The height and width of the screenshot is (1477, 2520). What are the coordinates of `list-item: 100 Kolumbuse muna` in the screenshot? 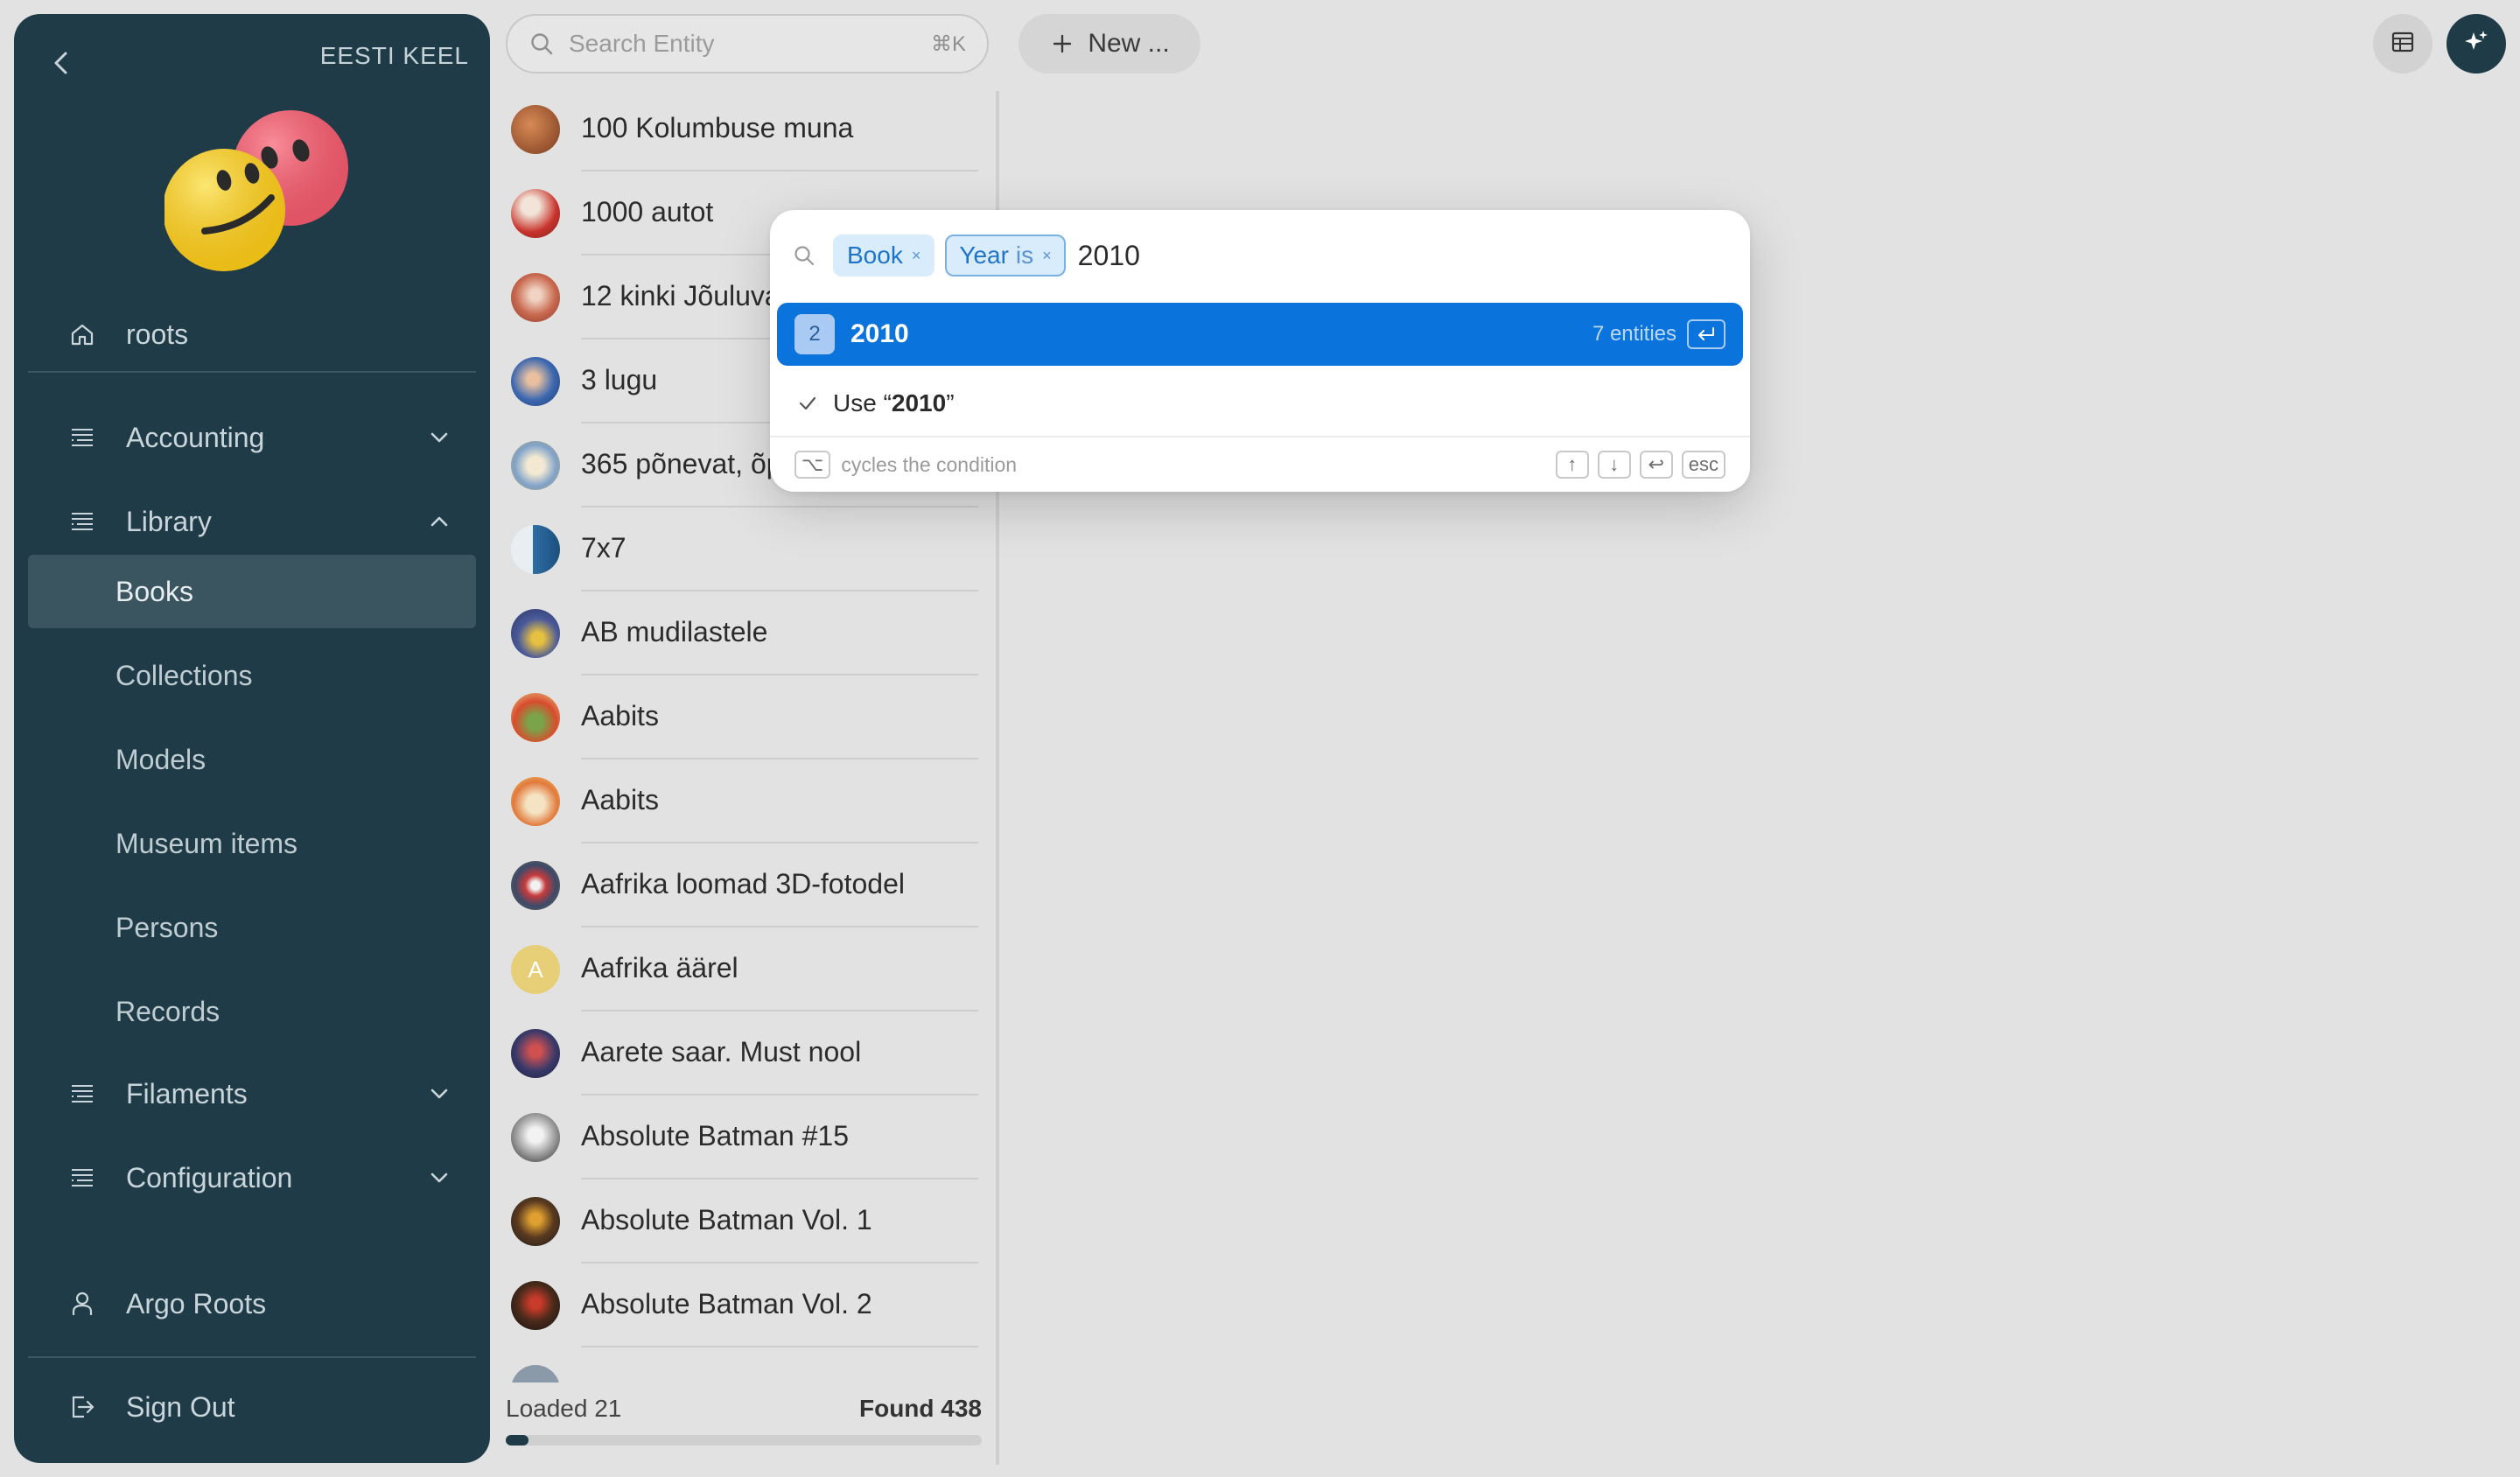 It's located at (742, 130).